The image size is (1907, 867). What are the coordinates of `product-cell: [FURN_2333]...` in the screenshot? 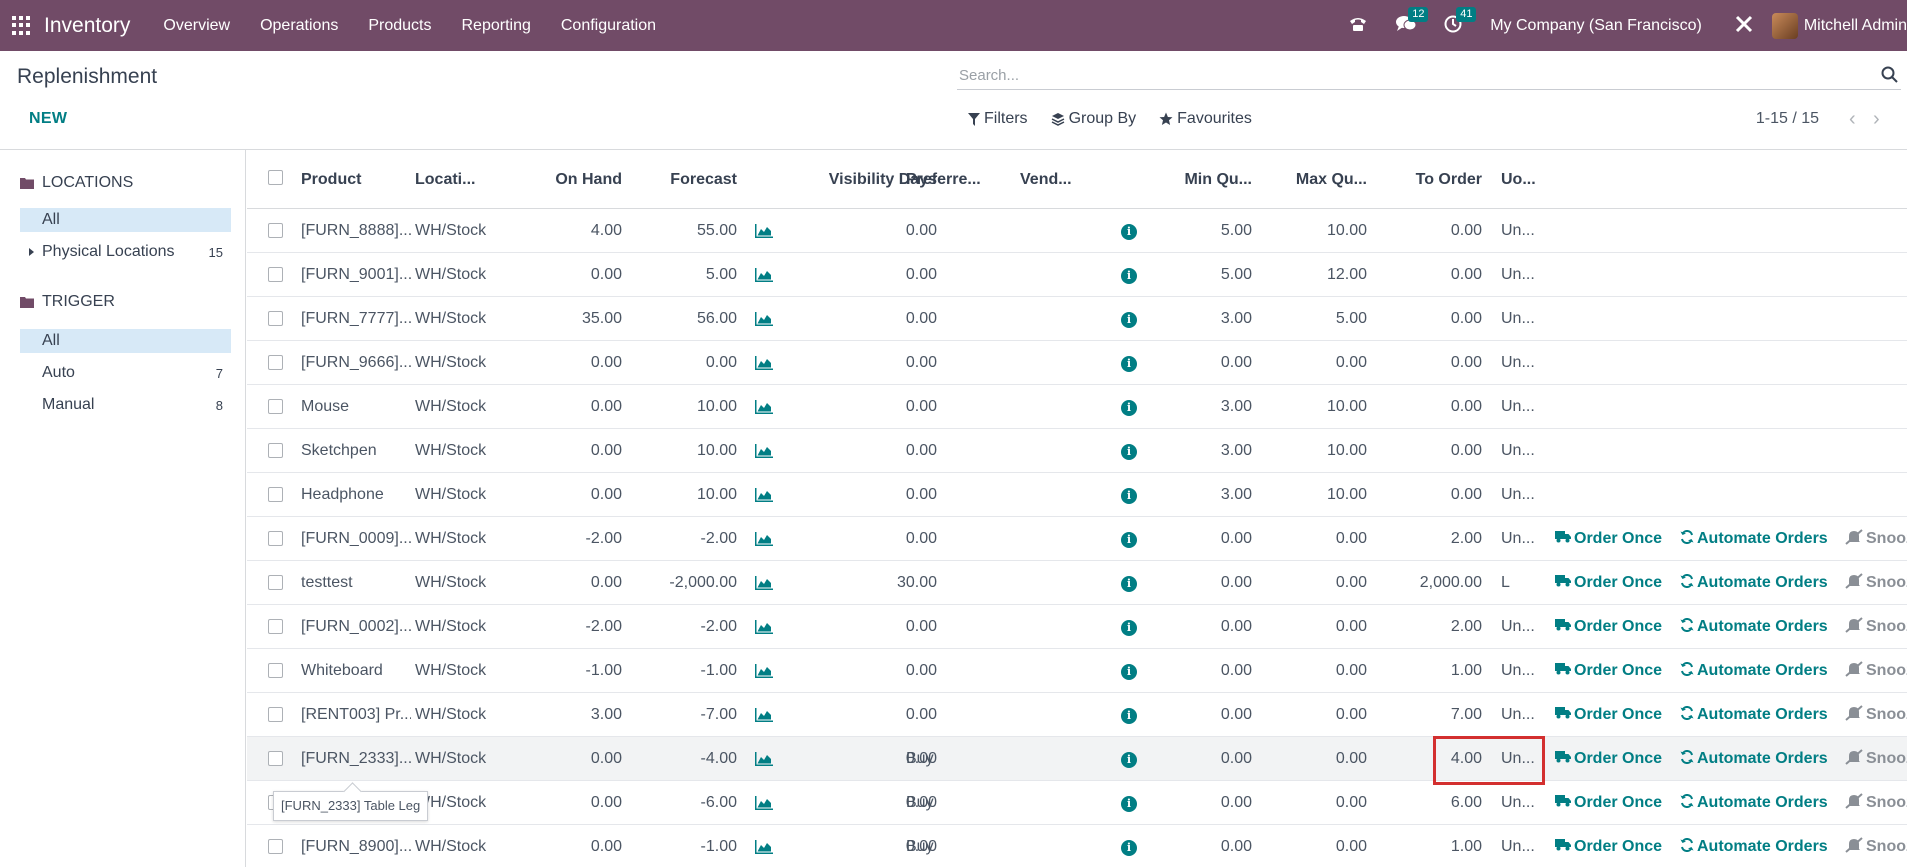 It's located at (356, 759).